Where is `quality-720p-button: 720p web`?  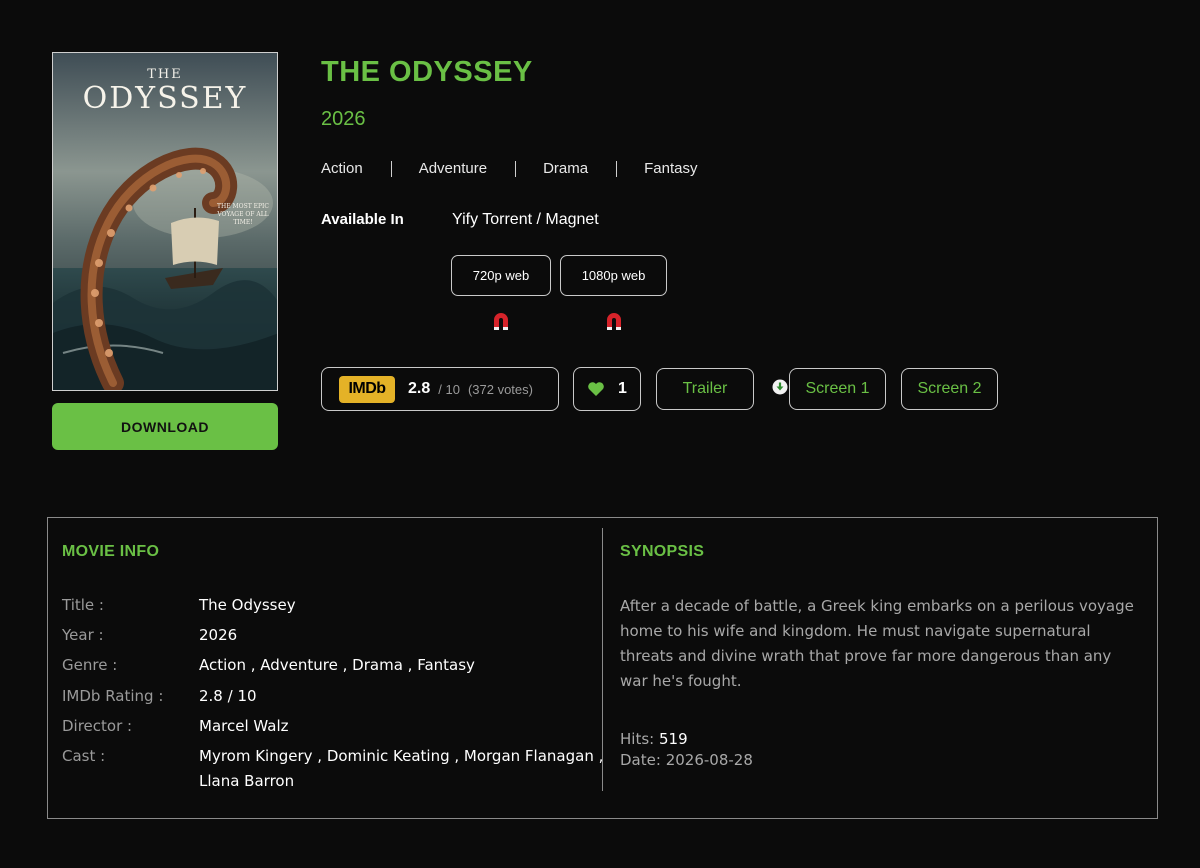
quality-720p-button: 720p web is located at coordinates (501, 275).